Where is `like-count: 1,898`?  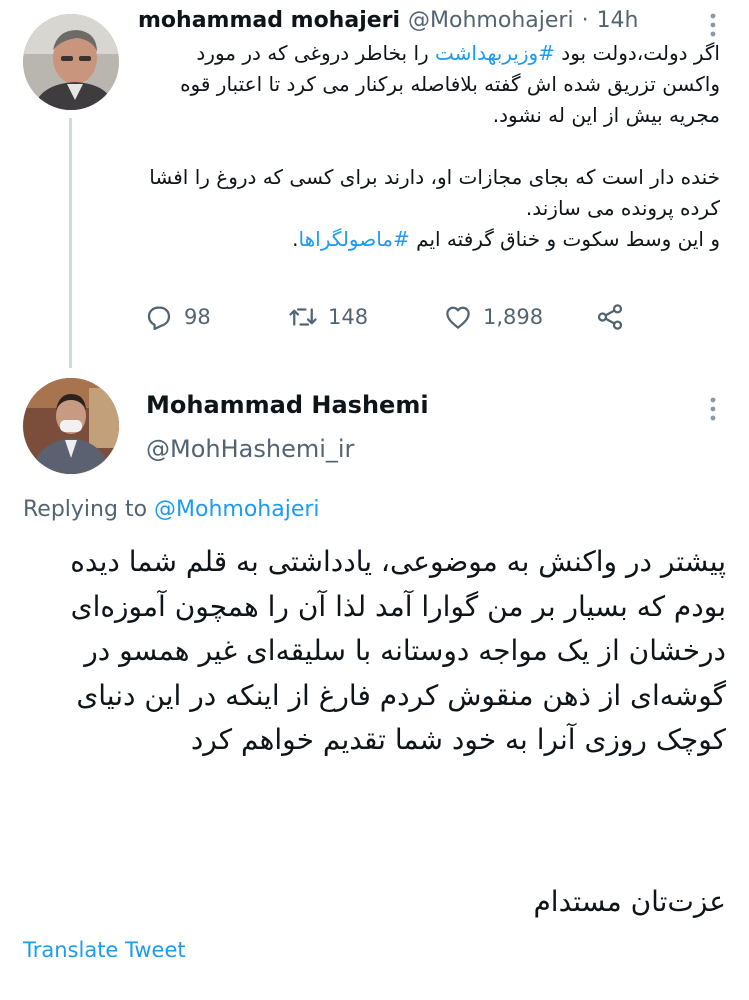
like-count: 1,898 is located at coordinates (513, 317).